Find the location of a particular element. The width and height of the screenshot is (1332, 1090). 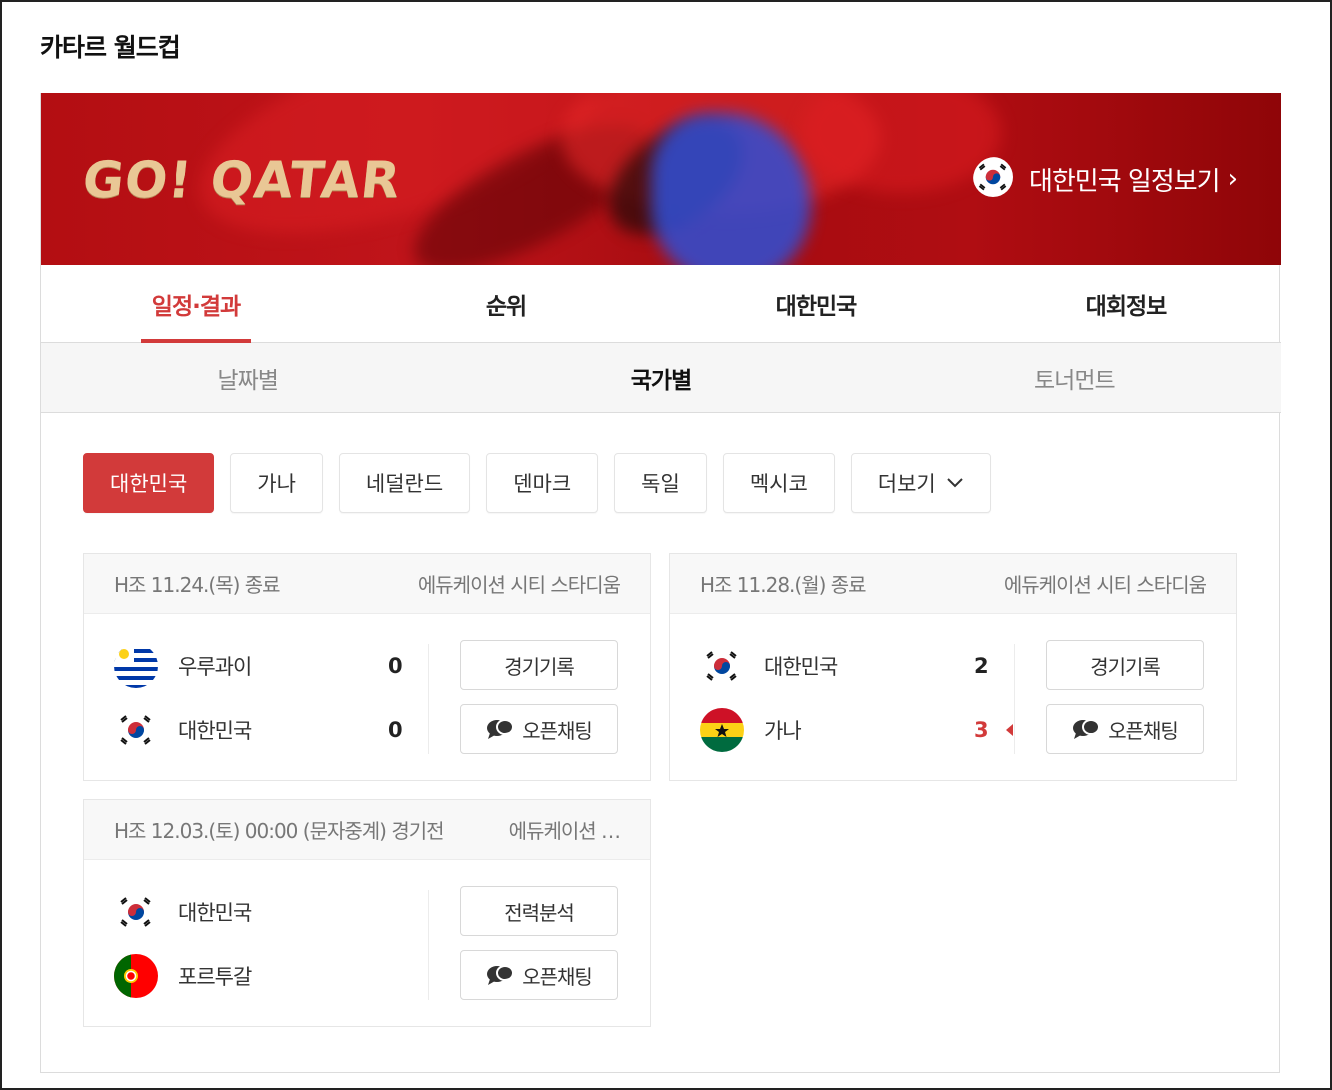

page-title: 카타르 월드컵 is located at coordinates (110, 47).